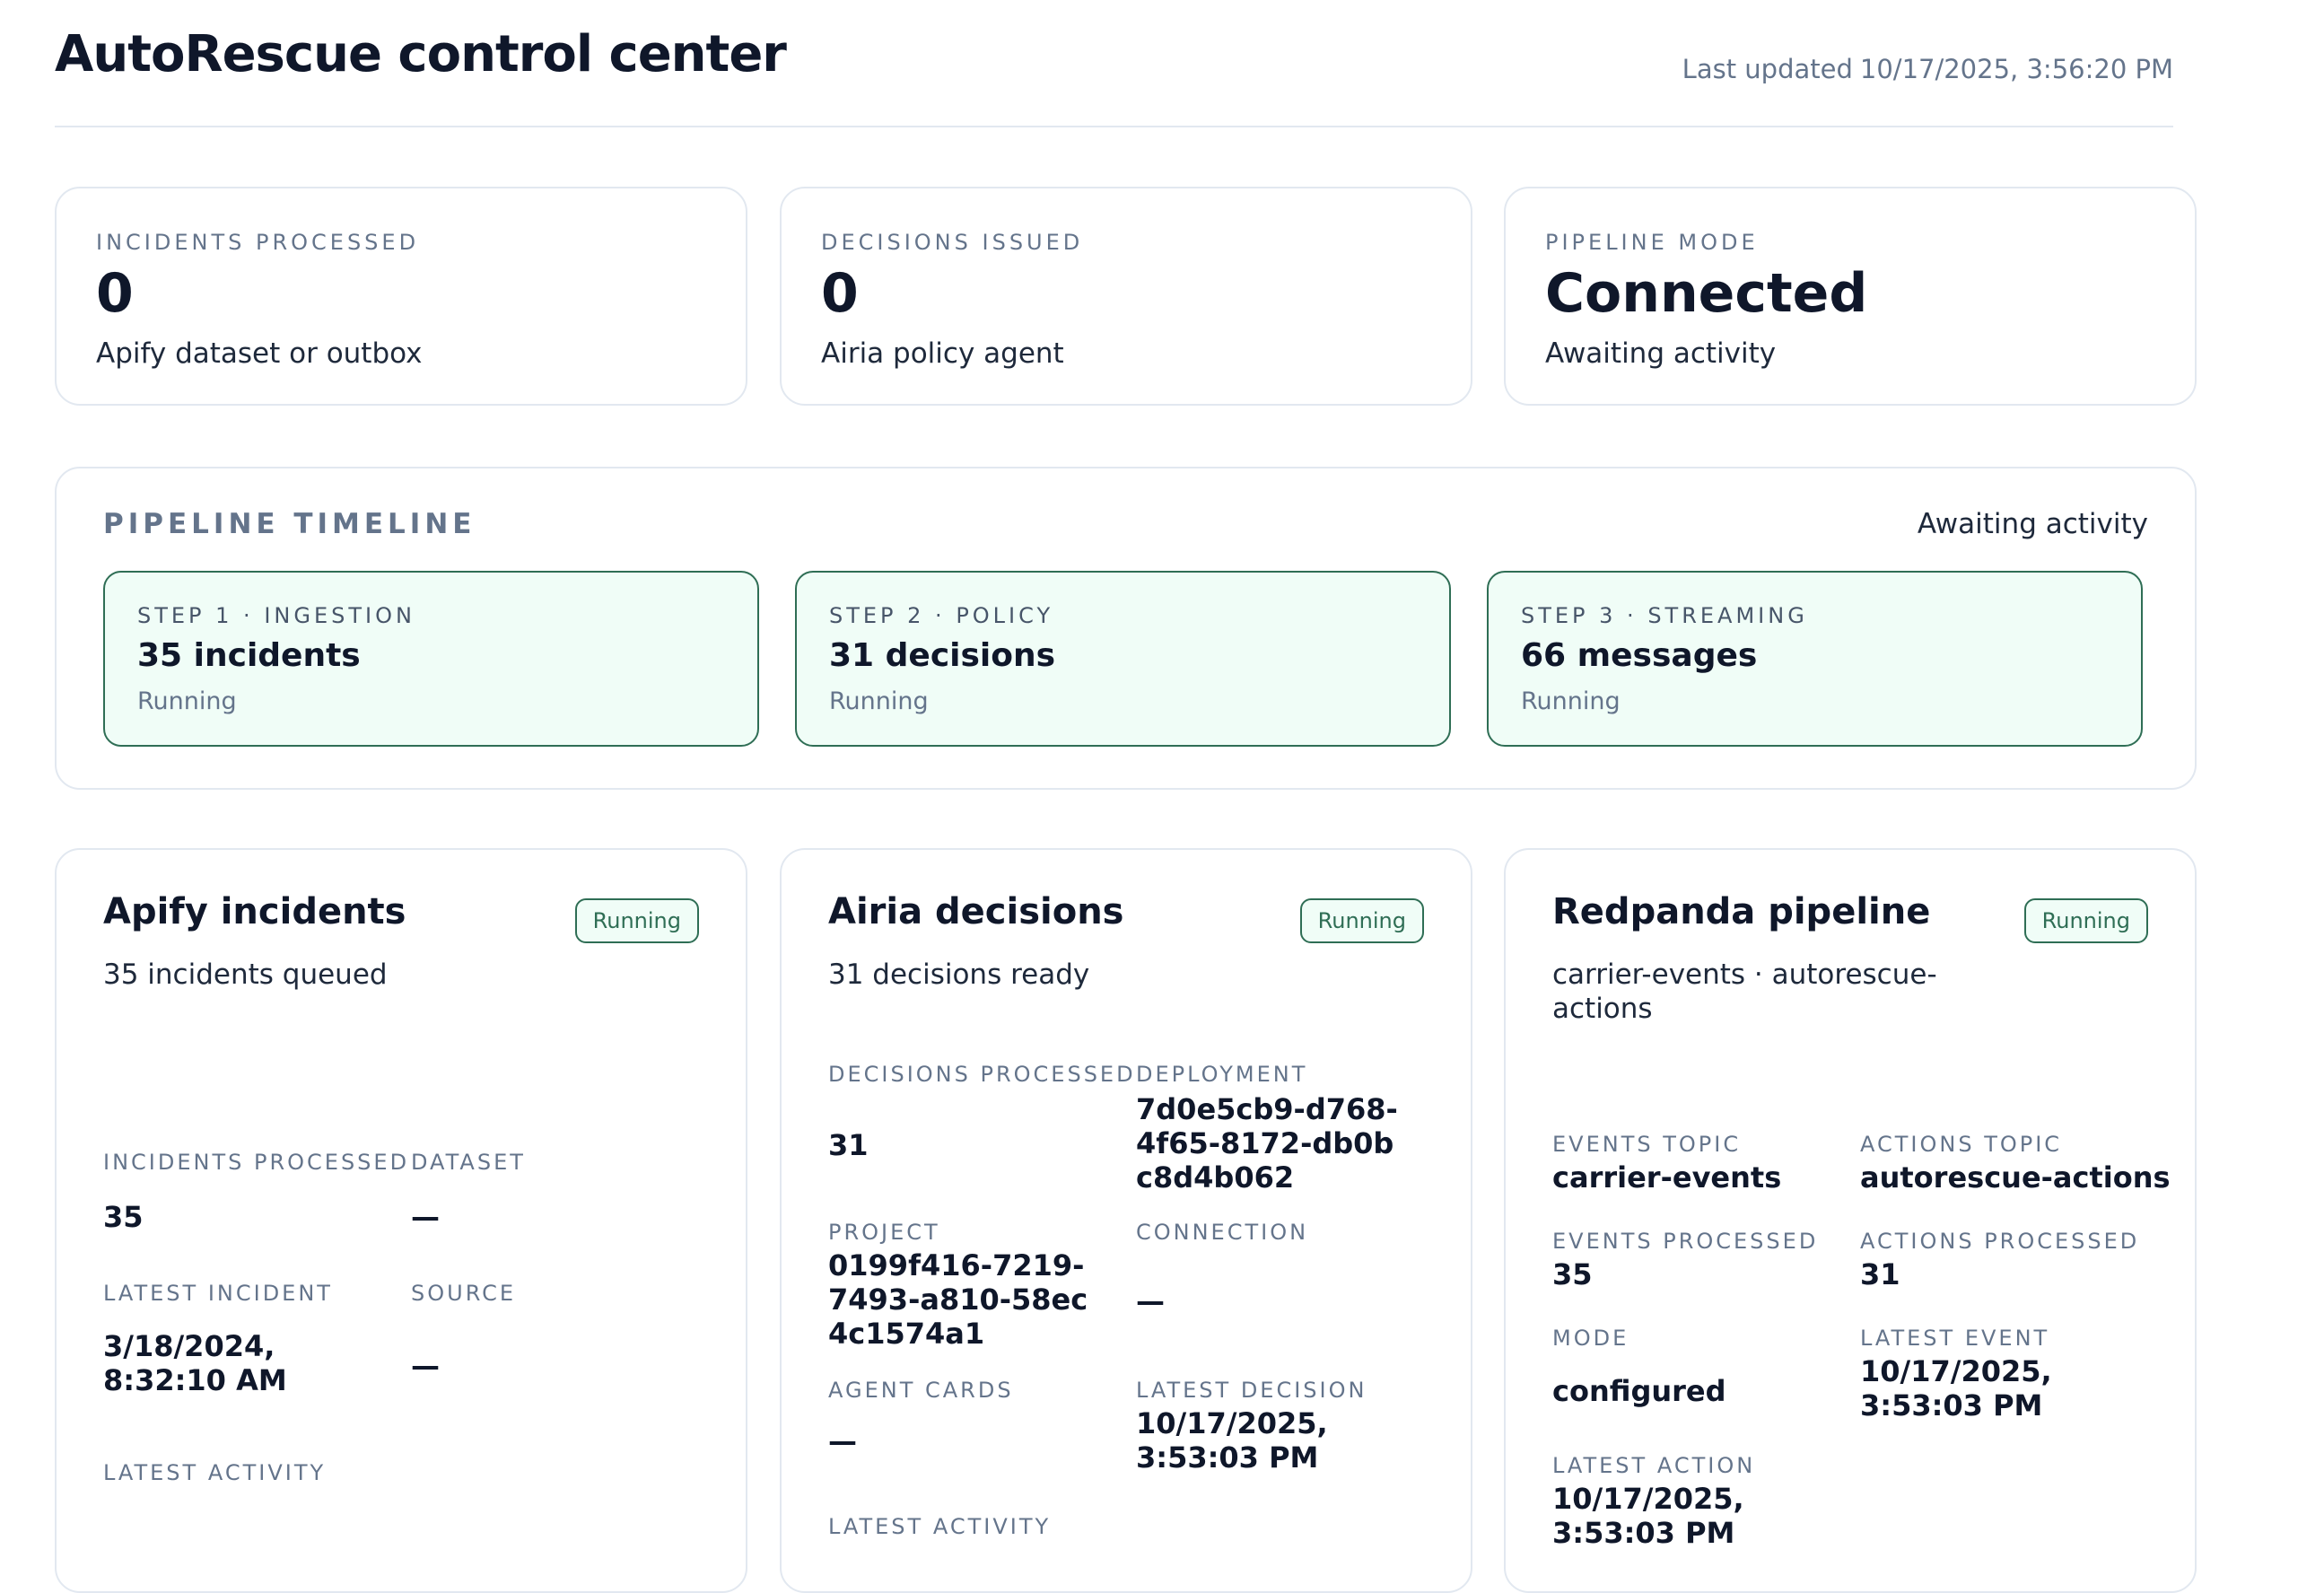 This screenshot has height=1593, width=2324. Describe the element at coordinates (258, 242) in the screenshot. I see `stat-label: INCIDENTS PROCESSED` at that location.